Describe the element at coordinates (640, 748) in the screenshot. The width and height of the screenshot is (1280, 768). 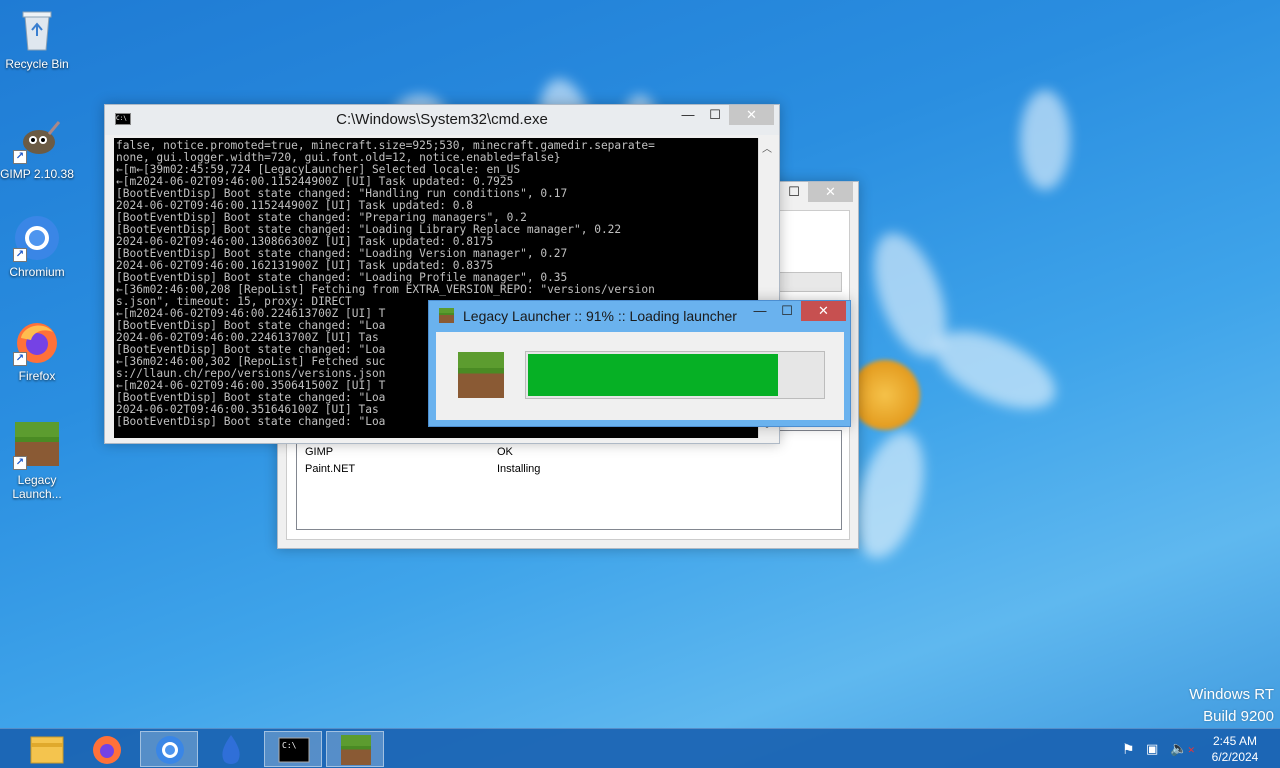
I see `taskbar: C:\ ⚑ ▣ 🔈✕ 2:45 AM 6/2/2024` at that location.